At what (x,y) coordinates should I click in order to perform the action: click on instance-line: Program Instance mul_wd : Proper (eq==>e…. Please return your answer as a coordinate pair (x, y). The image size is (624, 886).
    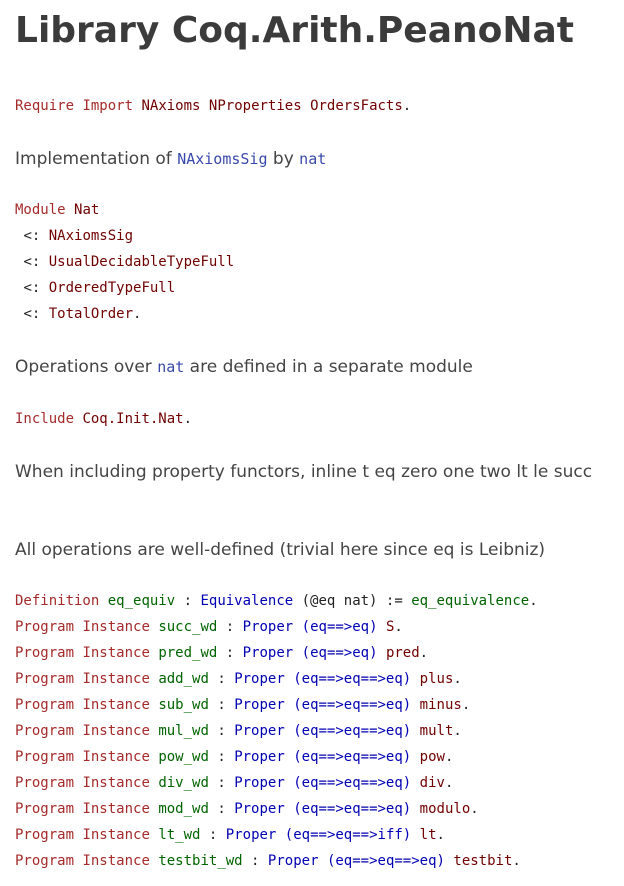
    Looking at the image, I should click on (238, 731).